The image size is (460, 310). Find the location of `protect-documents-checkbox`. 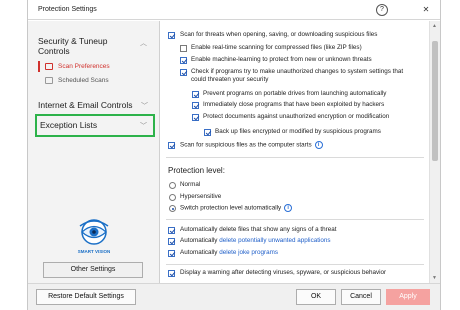

protect-documents-checkbox is located at coordinates (195, 117).